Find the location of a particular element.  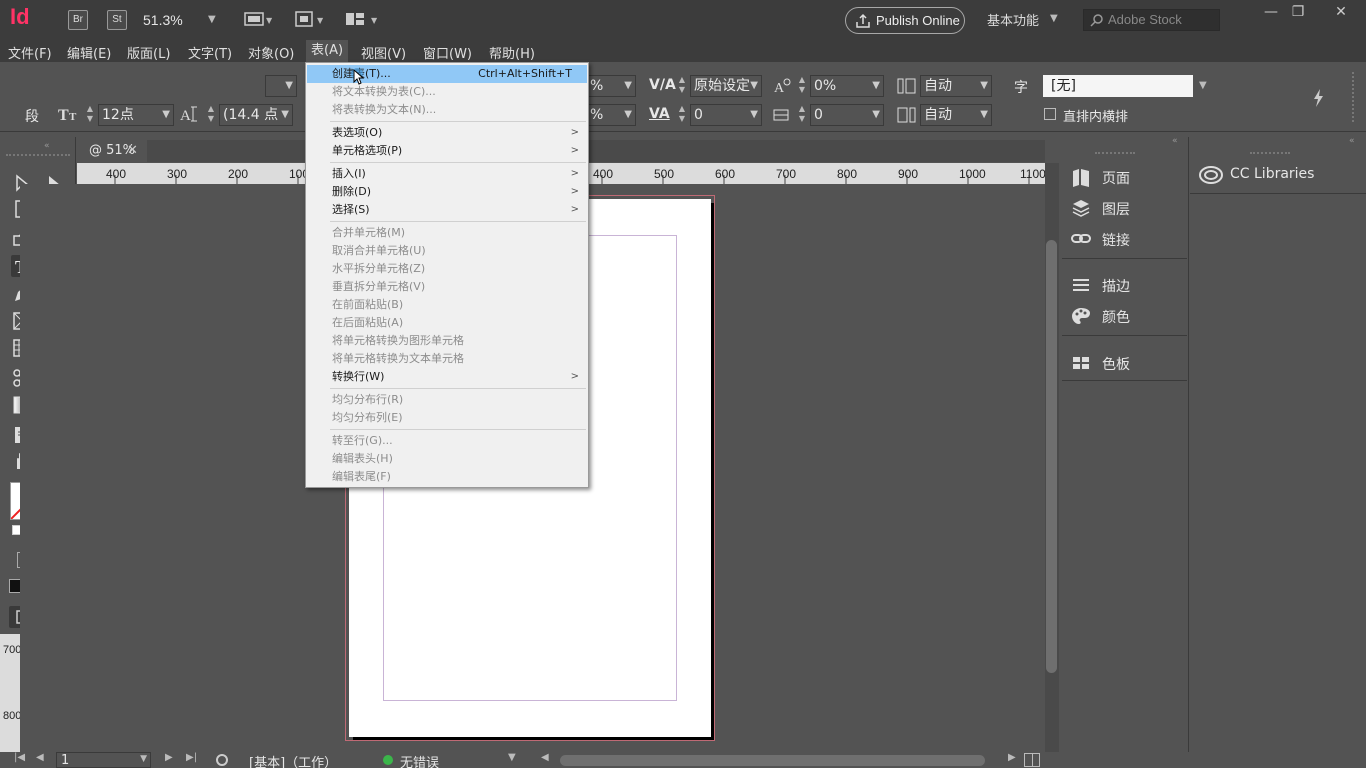

swatches-label: 色板 is located at coordinates (1116, 365).